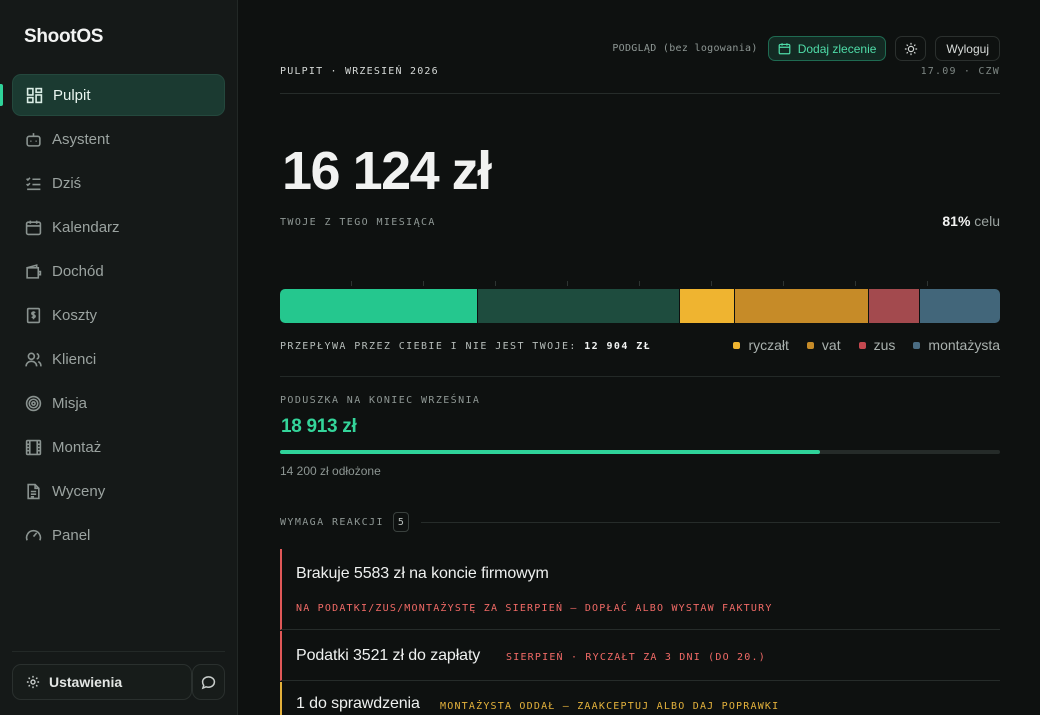  I want to click on flow-legend: ryczałt vat zus montażysta, so click(857, 345).